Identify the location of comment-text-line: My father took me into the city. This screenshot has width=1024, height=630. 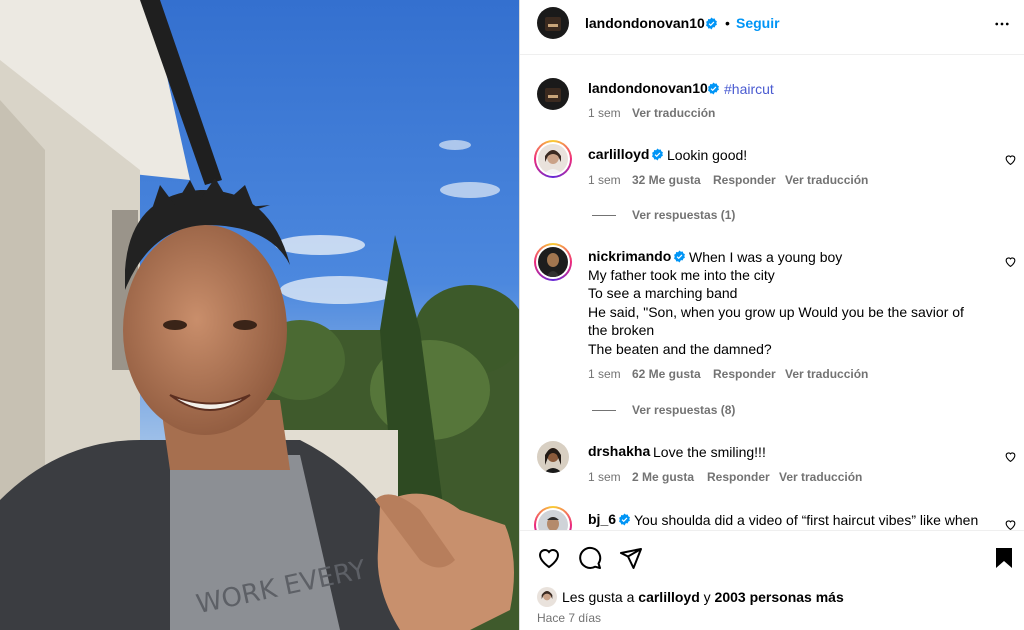
(681, 275).